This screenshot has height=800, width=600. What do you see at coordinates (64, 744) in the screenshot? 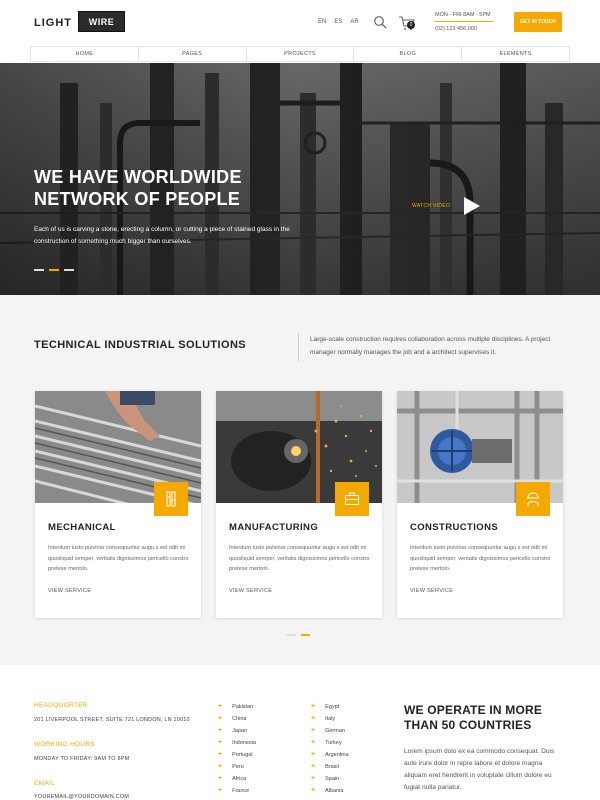
I see `working-hours-label: WORKING HOURS` at bounding box center [64, 744].